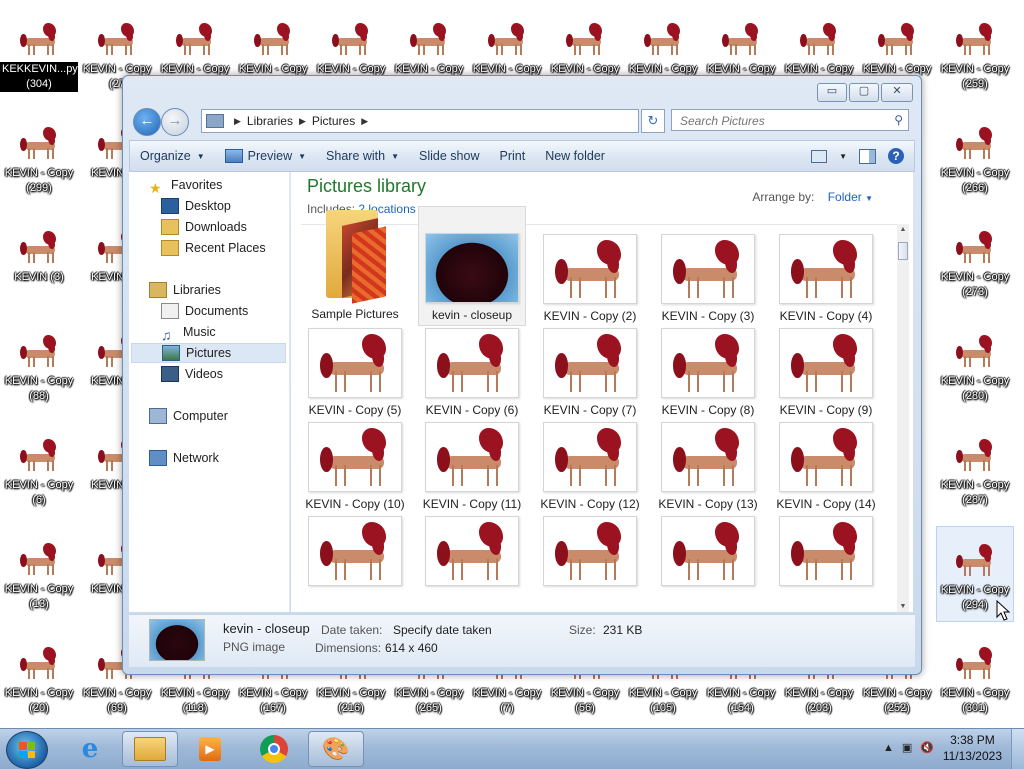 This screenshot has width=1024, height=769. I want to click on nav-desktop: Desktop, so click(196, 206).